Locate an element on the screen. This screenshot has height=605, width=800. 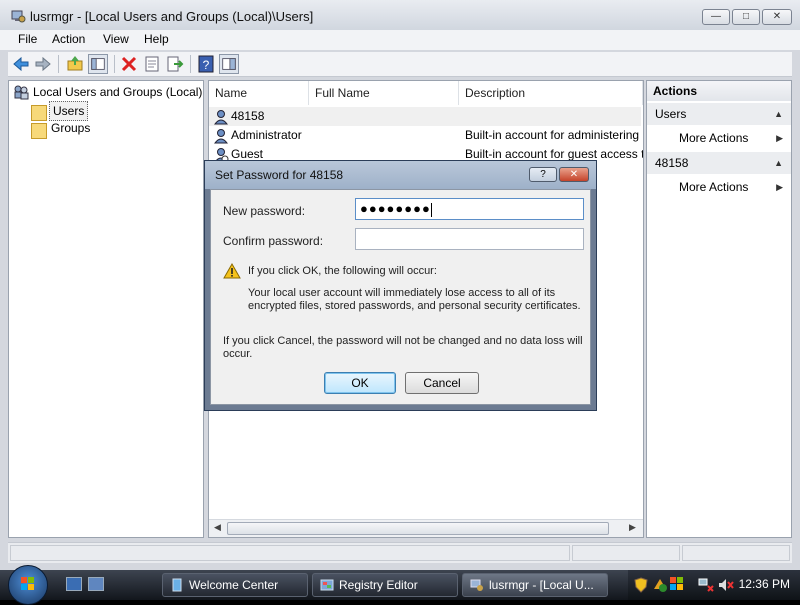
menu-view: View is located at coordinates (116, 39).